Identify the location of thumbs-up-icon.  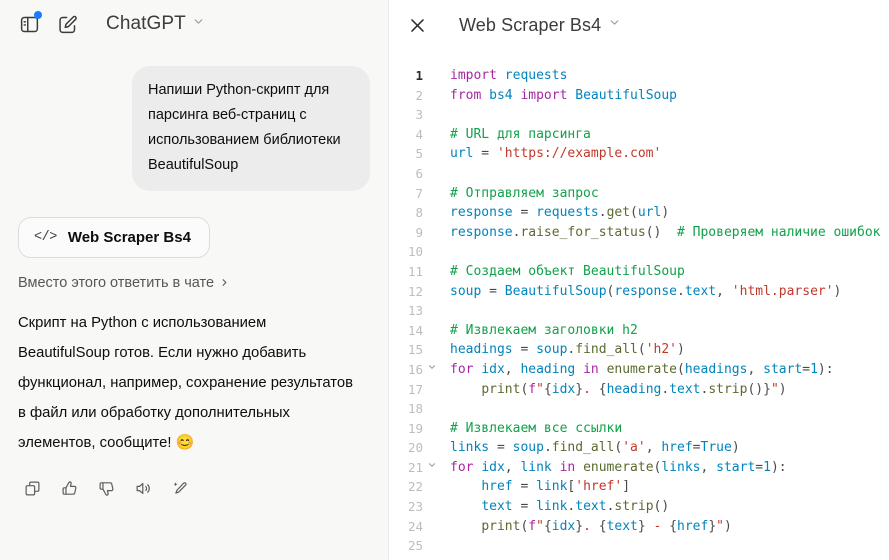
(69, 488).